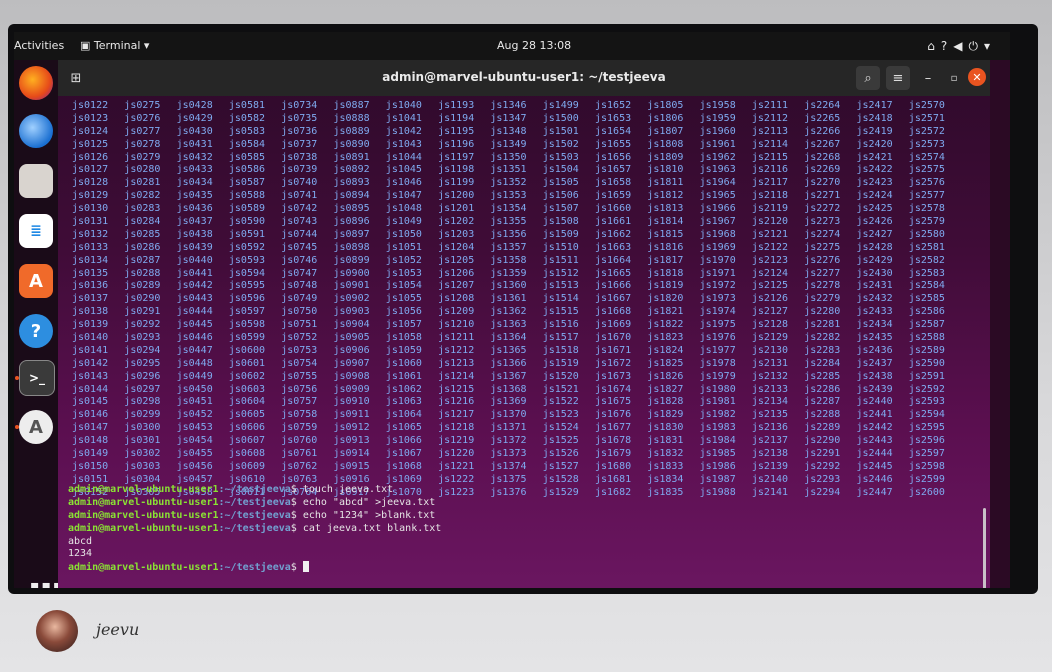 The height and width of the screenshot is (672, 1052). I want to click on thunderbird-icon, so click(36, 131).